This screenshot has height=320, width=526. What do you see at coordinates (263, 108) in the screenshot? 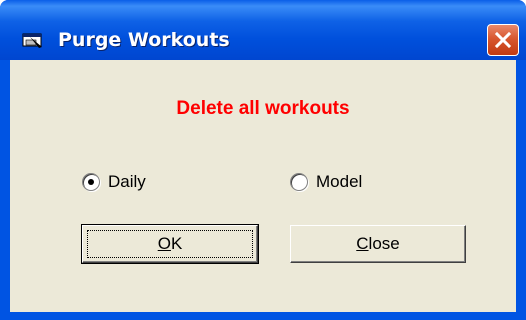
I see `dialog-heading: Delete all workouts` at bounding box center [263, 108].